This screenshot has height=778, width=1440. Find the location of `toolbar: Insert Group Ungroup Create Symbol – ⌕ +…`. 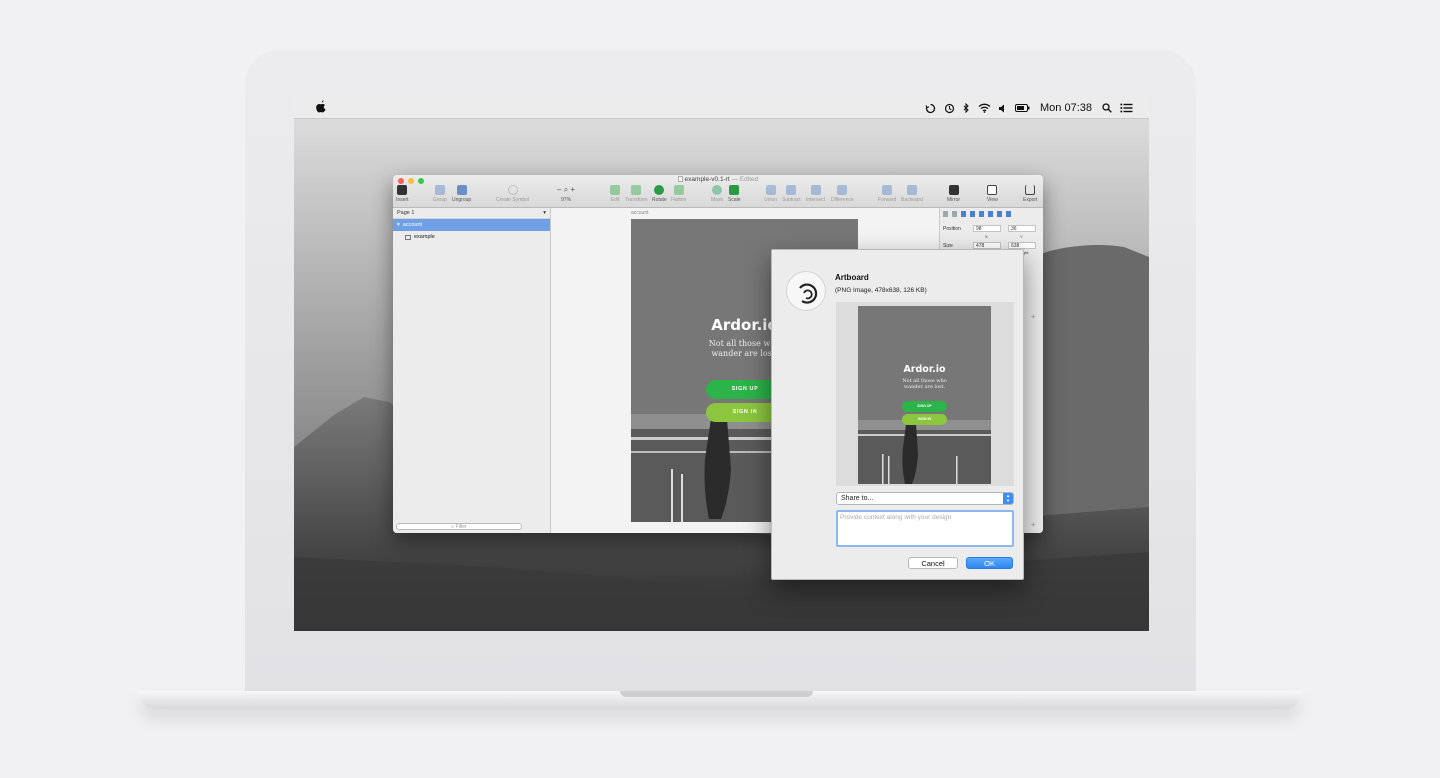

toolbar: Insert Group Ungroup Create Symbol – ⌕ +… is located at coordinates (718, 196).